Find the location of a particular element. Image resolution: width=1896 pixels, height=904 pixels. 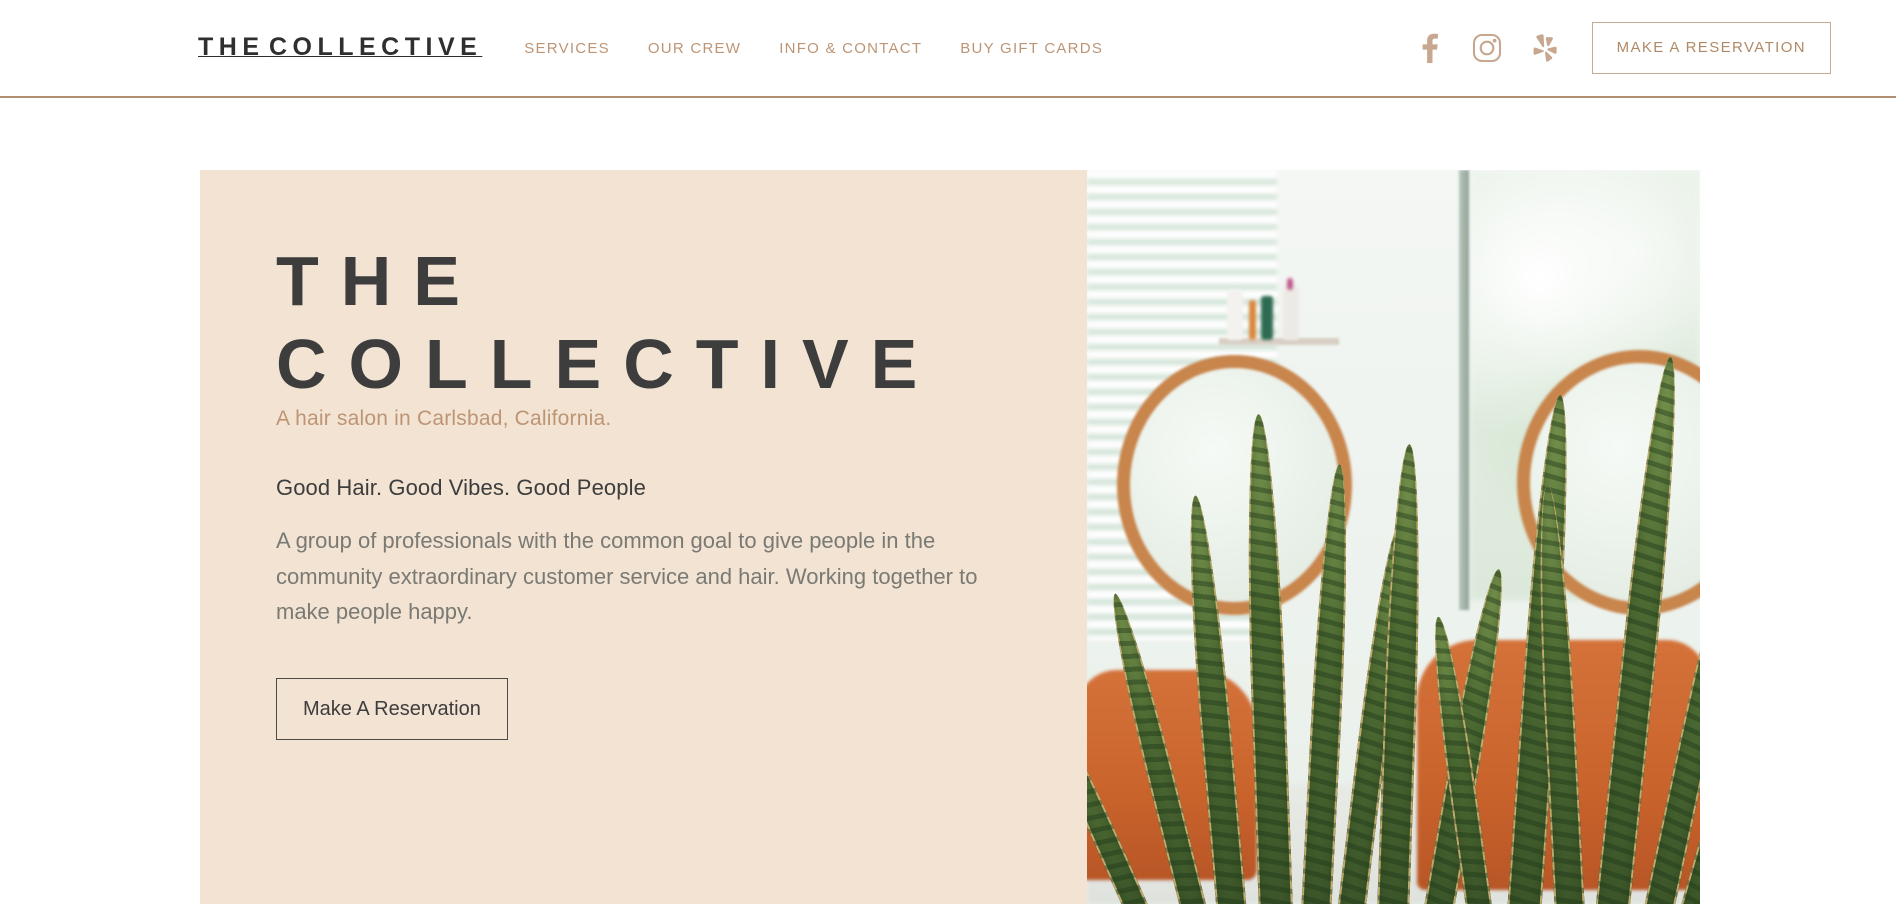

hero-title-line-the: THE is located at coordinates (379, 281).